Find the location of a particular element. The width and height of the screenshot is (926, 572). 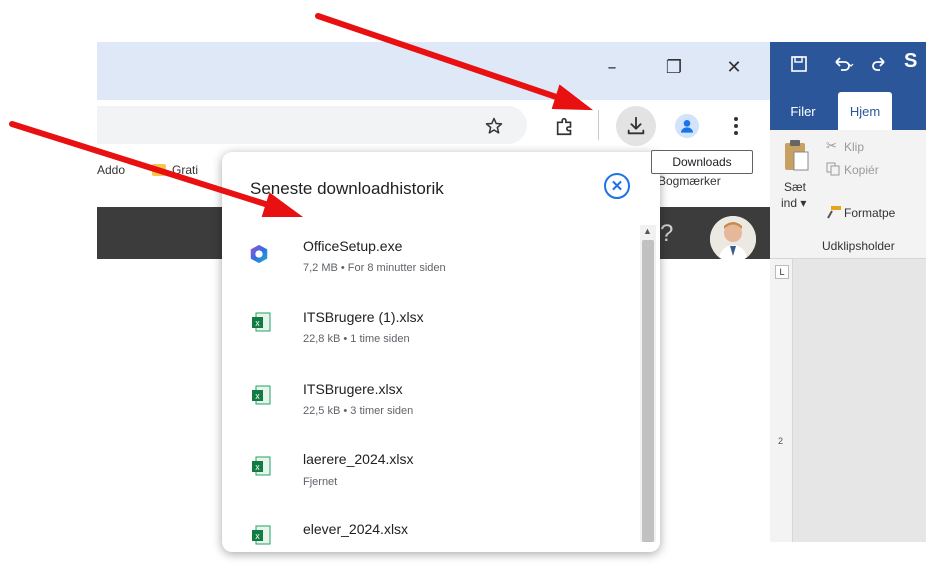

close-downloads-button: ✕ is located at coordinates (617, 186).